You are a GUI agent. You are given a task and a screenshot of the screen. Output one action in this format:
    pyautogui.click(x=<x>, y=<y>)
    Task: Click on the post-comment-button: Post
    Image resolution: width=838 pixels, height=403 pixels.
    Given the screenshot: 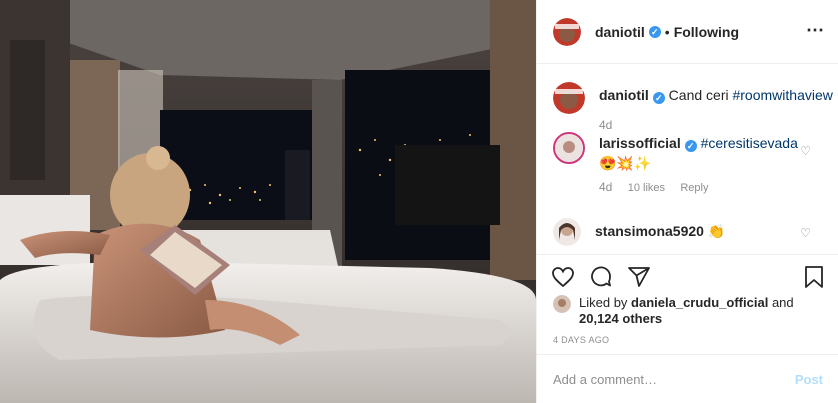 What is the action you would take?
    pyautogui.click(x=809, y=379)
    